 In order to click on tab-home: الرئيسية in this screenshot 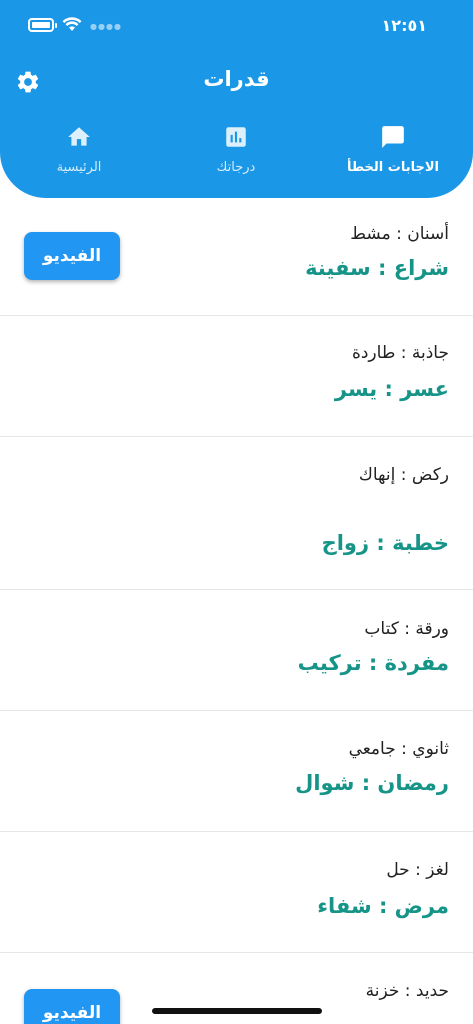, I will do `click(79, 155)`.